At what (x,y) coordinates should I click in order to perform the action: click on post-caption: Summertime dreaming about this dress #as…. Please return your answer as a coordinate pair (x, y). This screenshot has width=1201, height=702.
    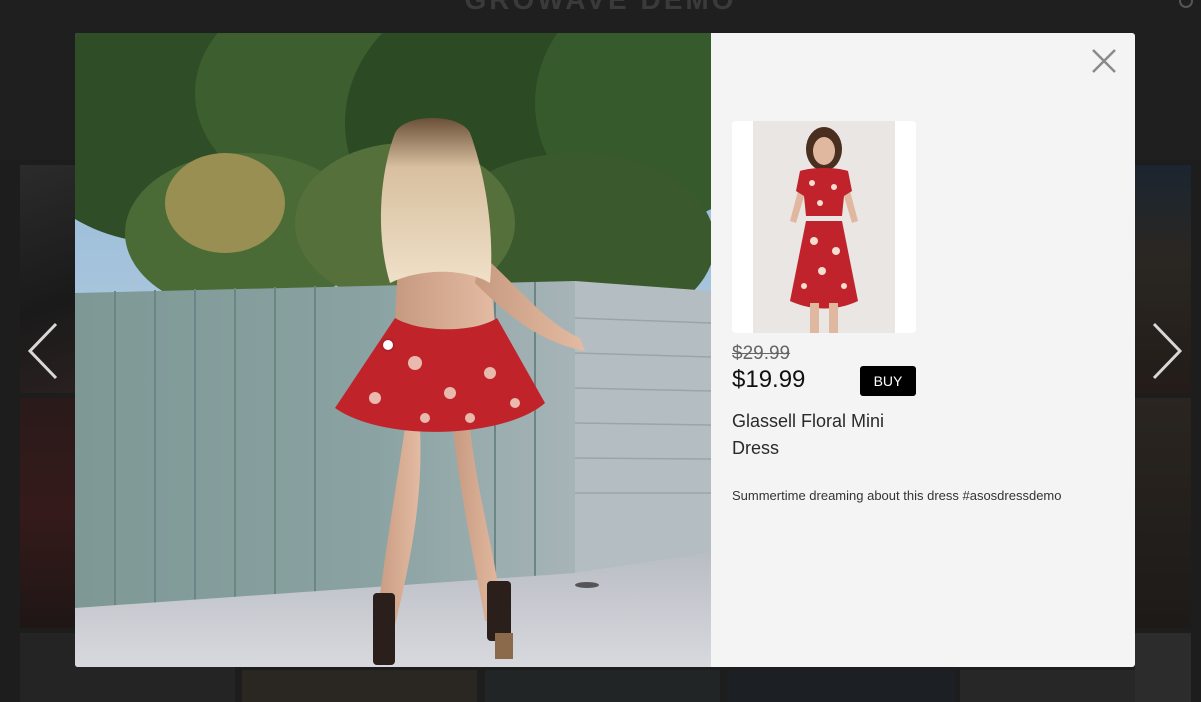
    Looking at the image, I should click on (897, 495).